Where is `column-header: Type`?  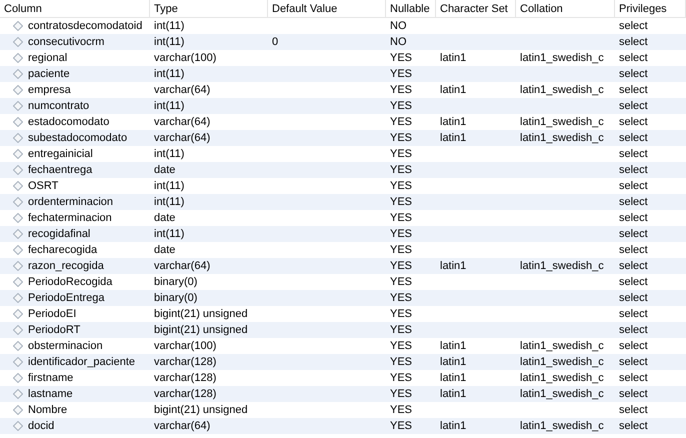 column-header: Type is located at coordinates (164, 9).